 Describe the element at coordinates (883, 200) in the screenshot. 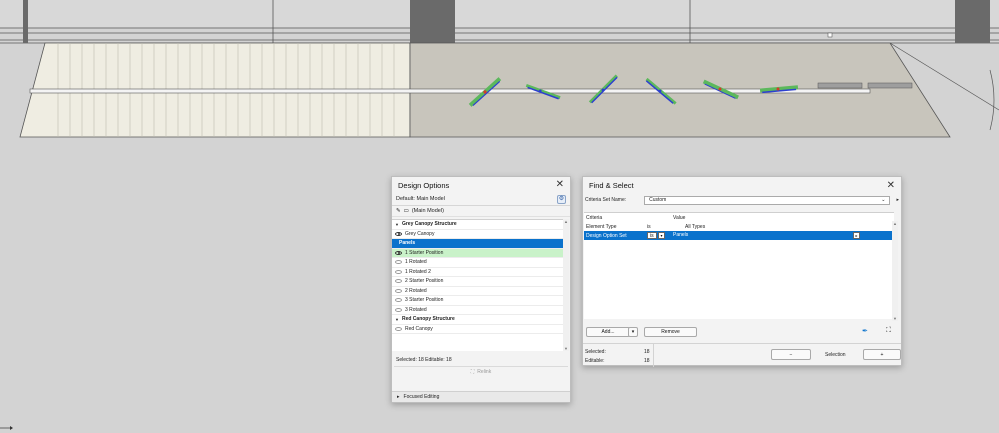

I see `chevron-down-icon: ⌄` at that location.